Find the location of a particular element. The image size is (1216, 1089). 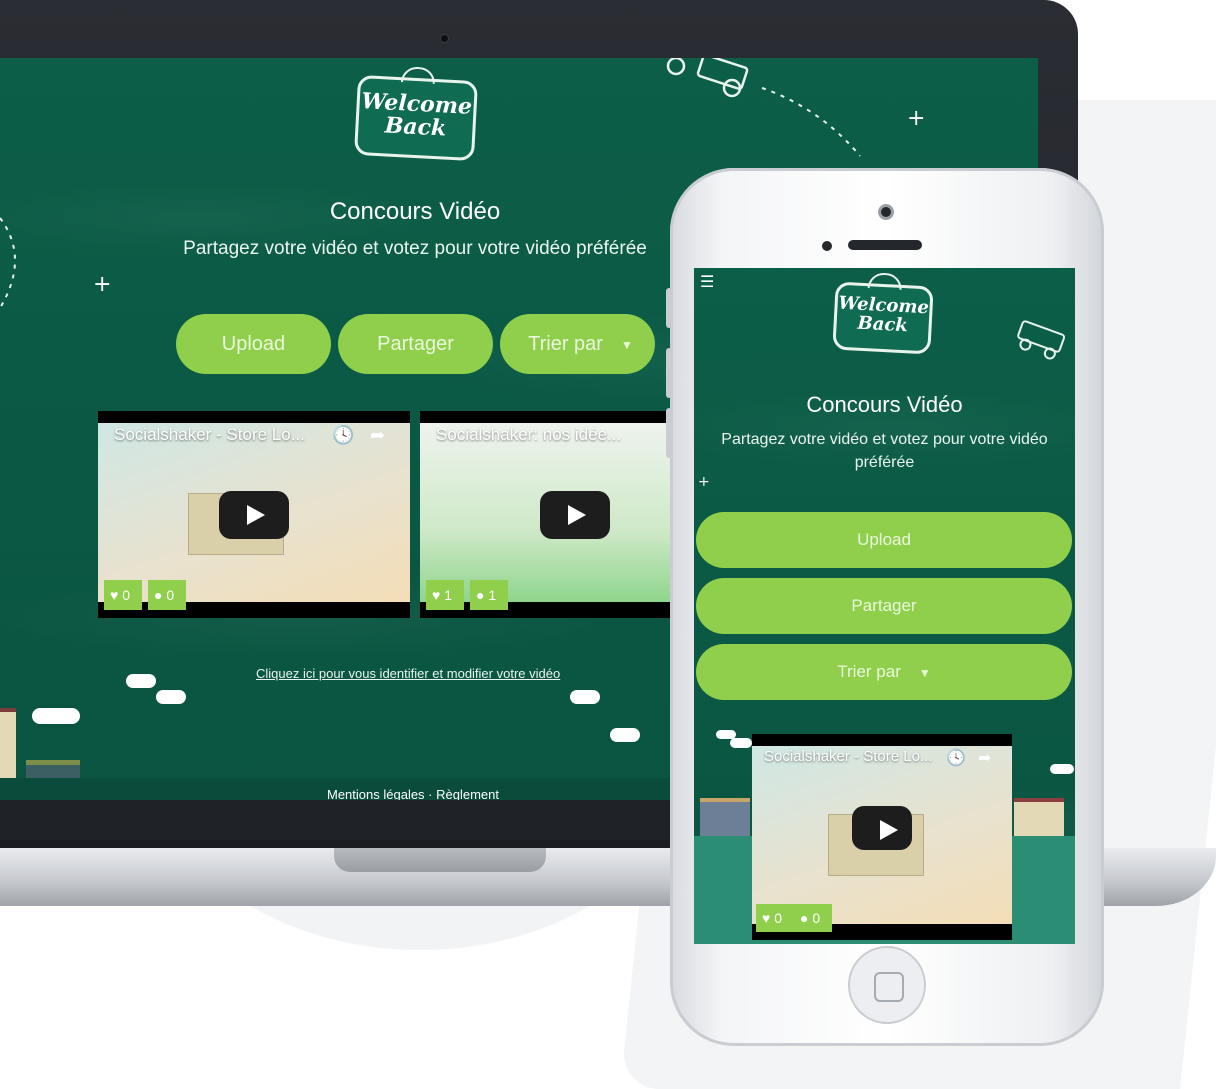

phone-speaker is located at coordinates (885, 245).